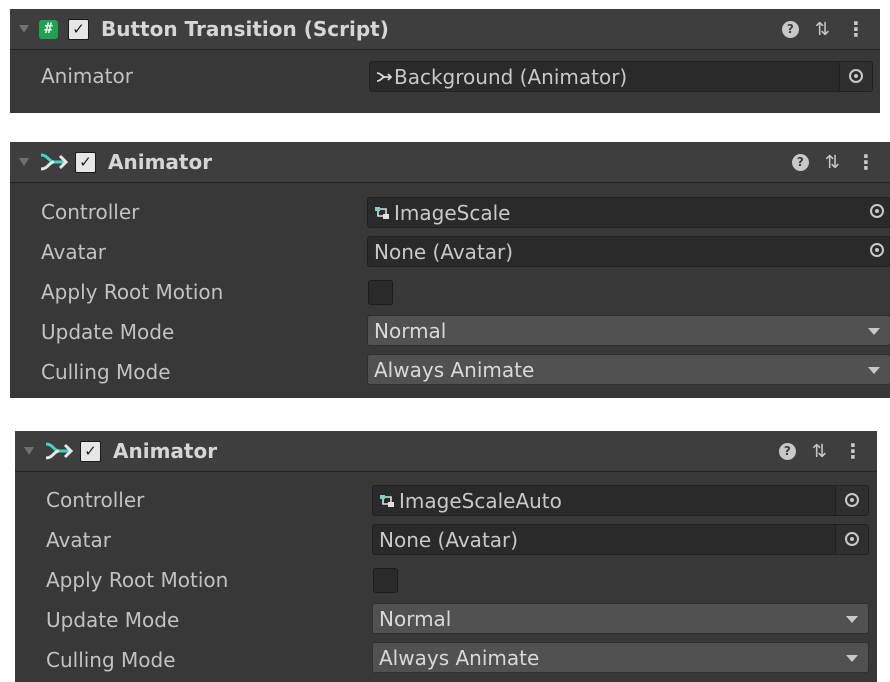 The height and width of the screenshot is (682, 890). I want to click on controller-value: ImageScaleAuto, so click(480, 500).